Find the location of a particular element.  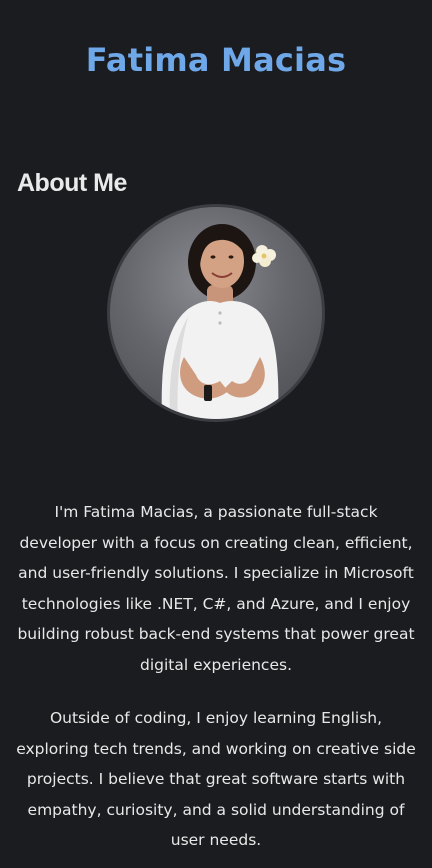

profile-photo is located at coordinates (216, 313).